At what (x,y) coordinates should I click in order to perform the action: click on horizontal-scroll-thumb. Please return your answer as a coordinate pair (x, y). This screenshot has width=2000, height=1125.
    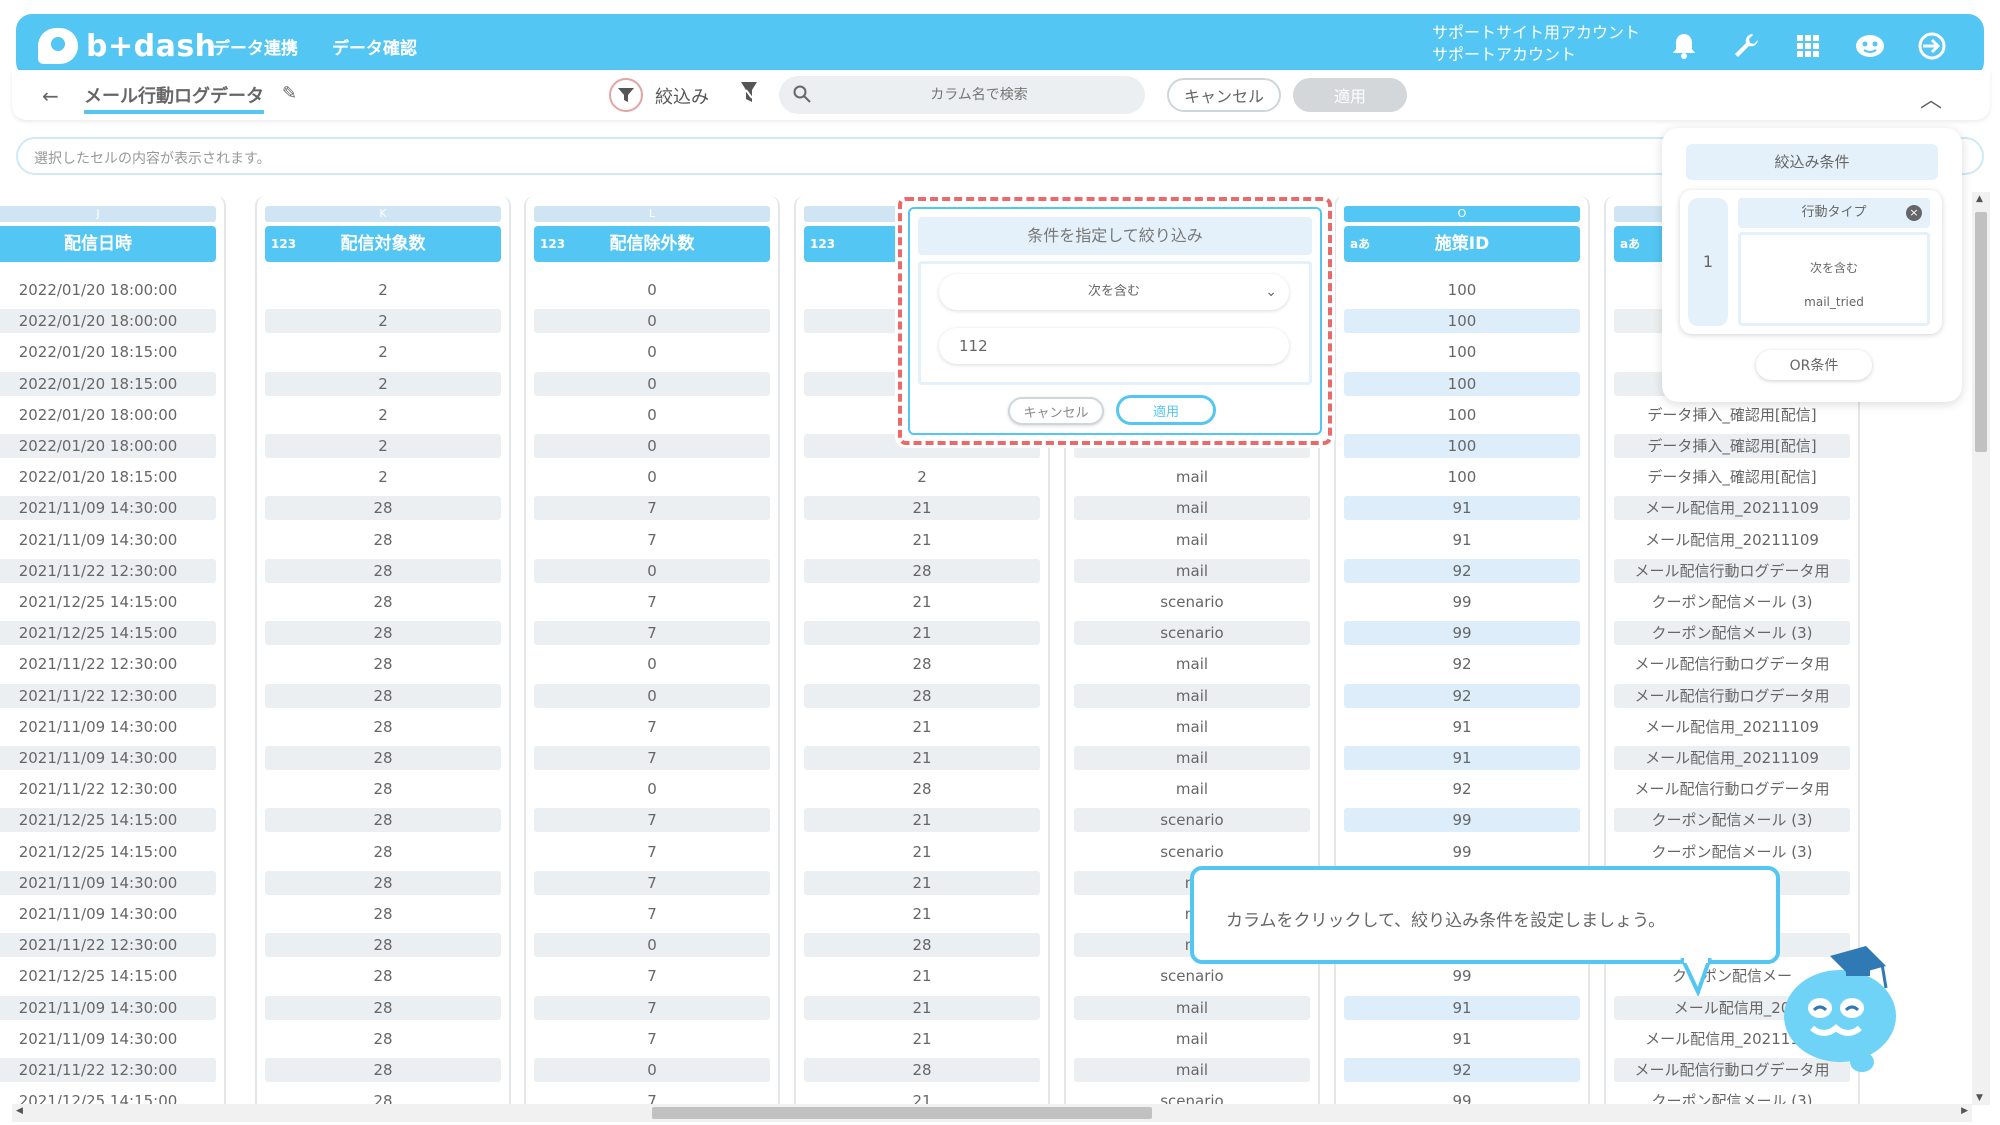
    Looking at the image, I should click on (902, 1113).